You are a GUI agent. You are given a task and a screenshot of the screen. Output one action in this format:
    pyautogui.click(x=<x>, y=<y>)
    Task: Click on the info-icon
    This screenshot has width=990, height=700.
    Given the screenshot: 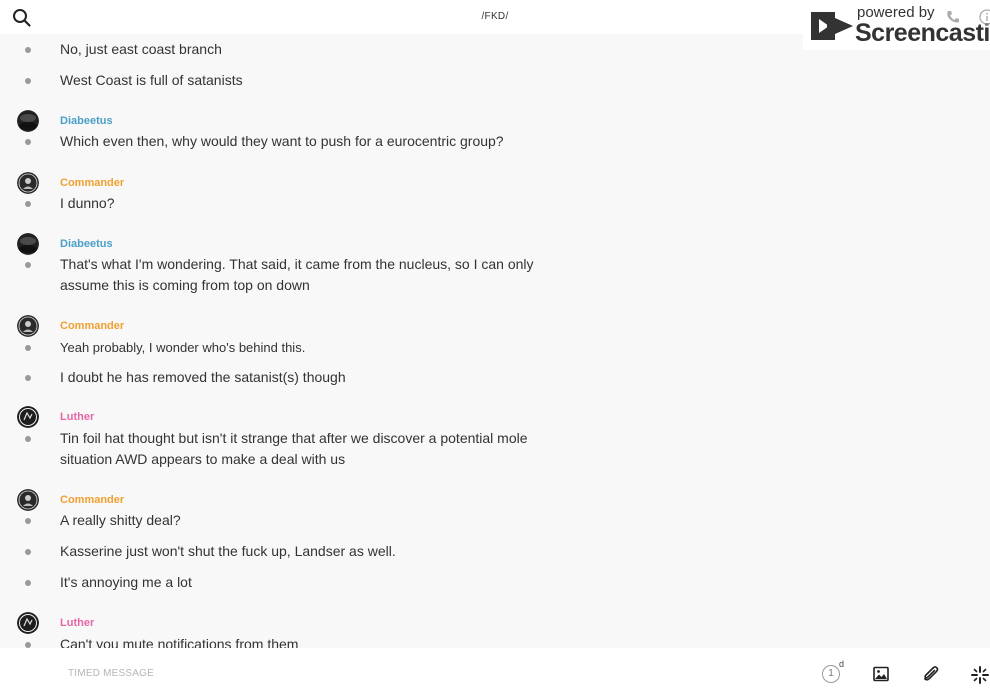 What is the action you would take?
    pyautogui.click(x=984, y=17)
    